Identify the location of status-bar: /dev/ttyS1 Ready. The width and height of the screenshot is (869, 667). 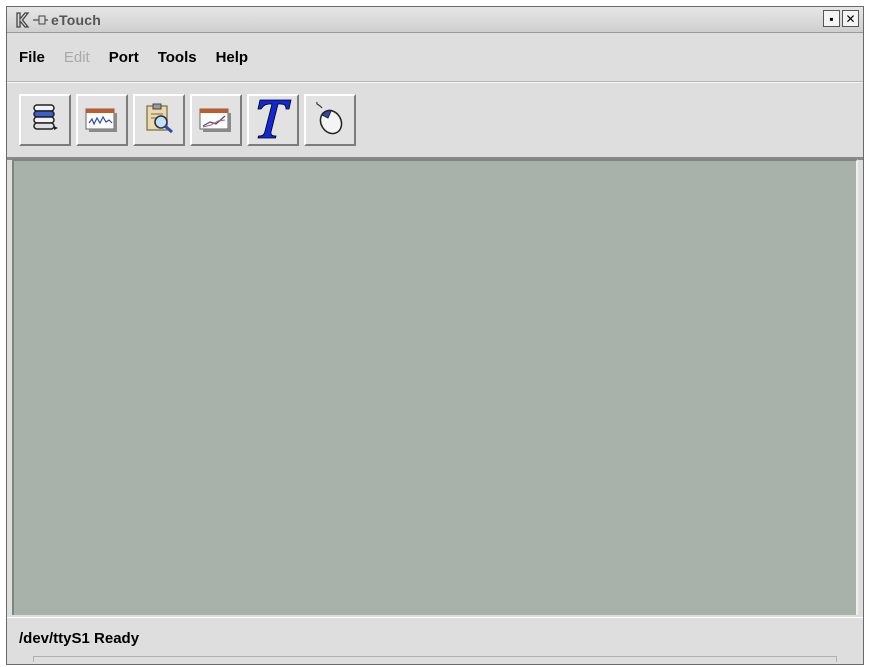
(435, 637).